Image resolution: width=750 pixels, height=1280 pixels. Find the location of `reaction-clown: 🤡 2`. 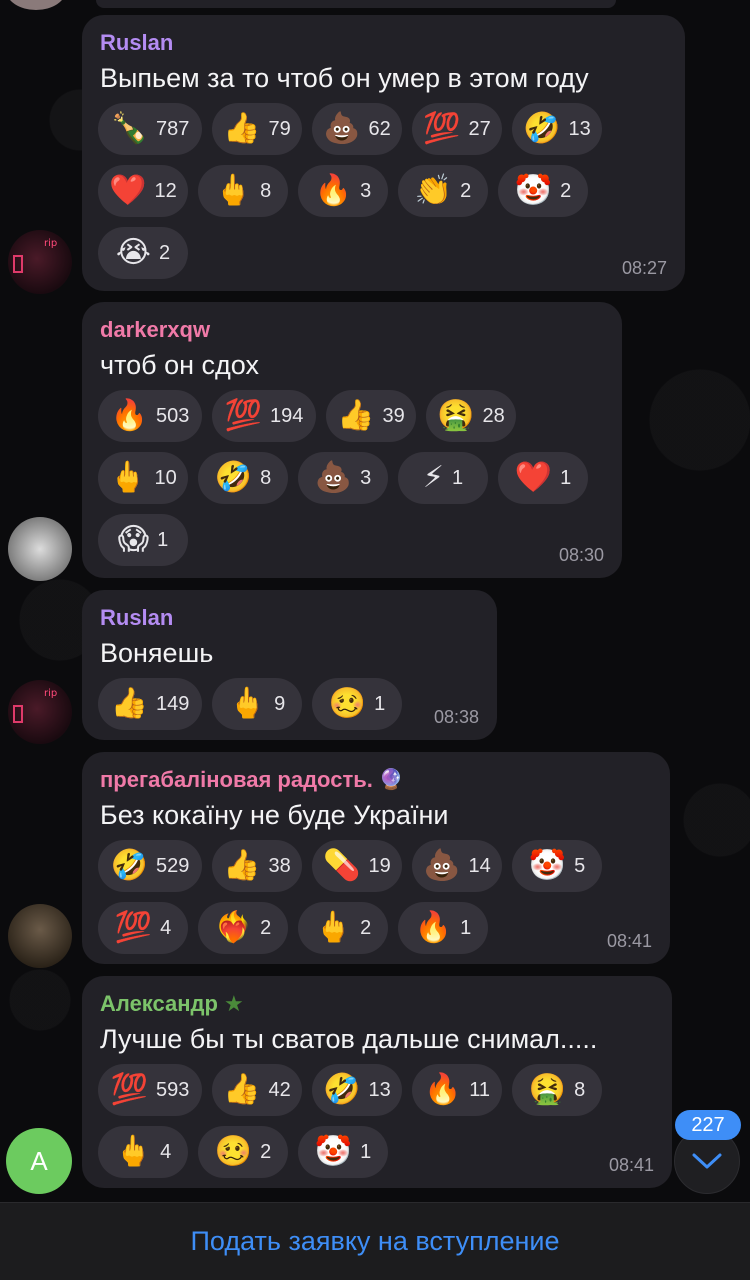

reaction-clown: 🤡 2 is located at coordinates (543, 191).